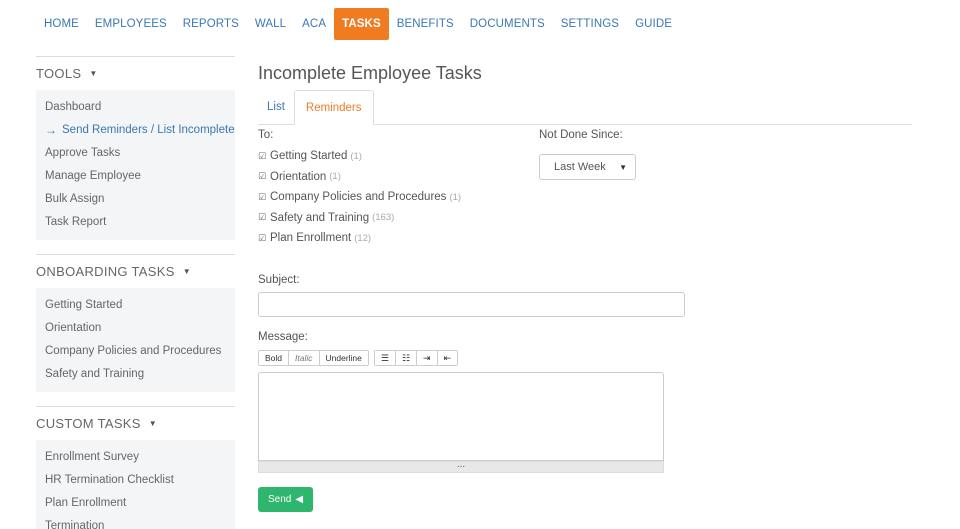 The height and width of the screenshot is (529, 960). I want to click on arrow-right-icon: →, so click(51, 129).